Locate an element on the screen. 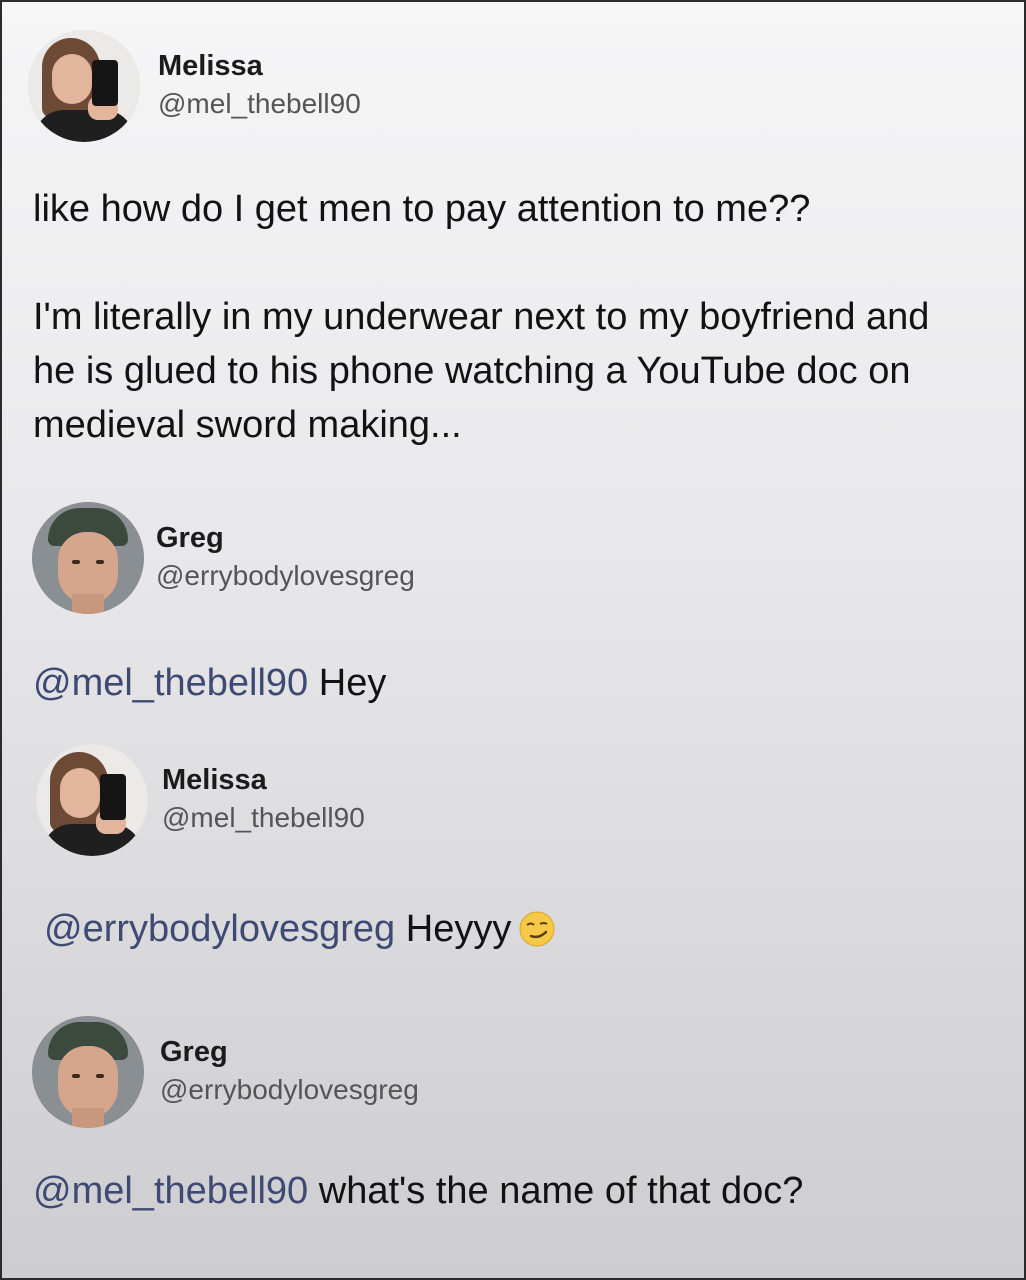 The height and width of the screenshot is (1280, 1026). reply-text: Hey is located at coordinates (347, 683).